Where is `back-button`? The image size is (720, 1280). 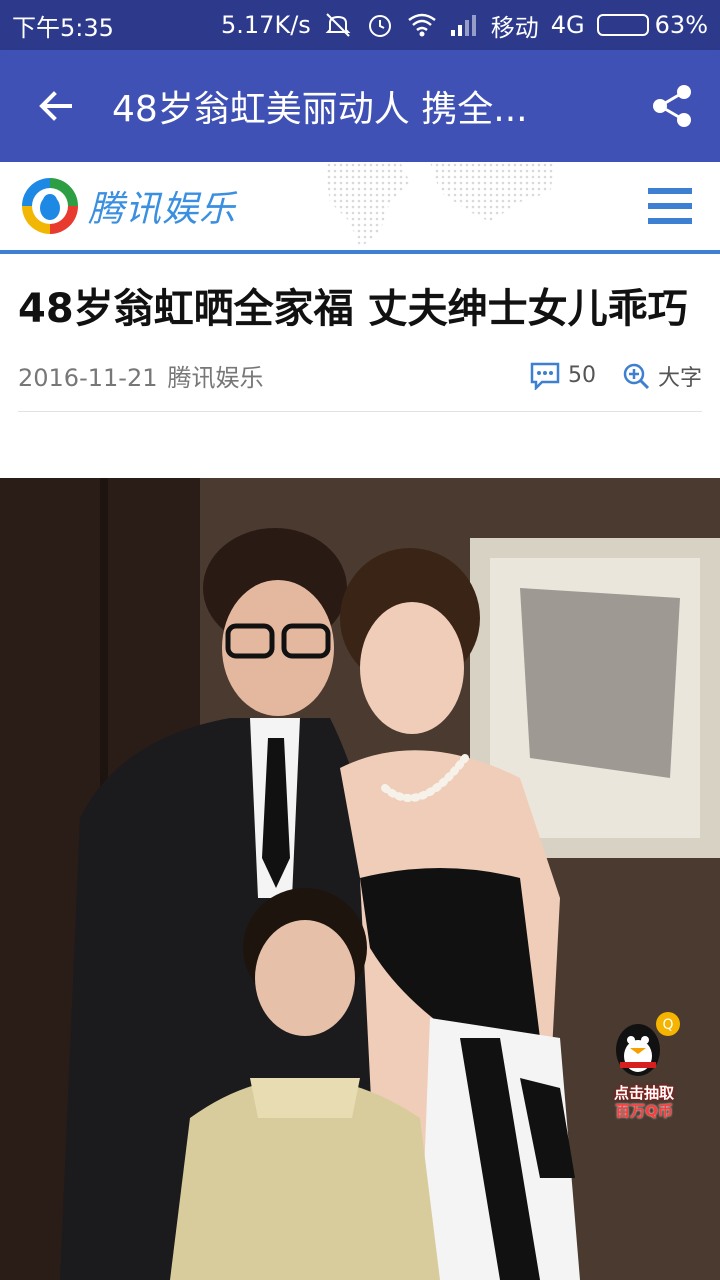
back-button is located at coordinates (56, 106).